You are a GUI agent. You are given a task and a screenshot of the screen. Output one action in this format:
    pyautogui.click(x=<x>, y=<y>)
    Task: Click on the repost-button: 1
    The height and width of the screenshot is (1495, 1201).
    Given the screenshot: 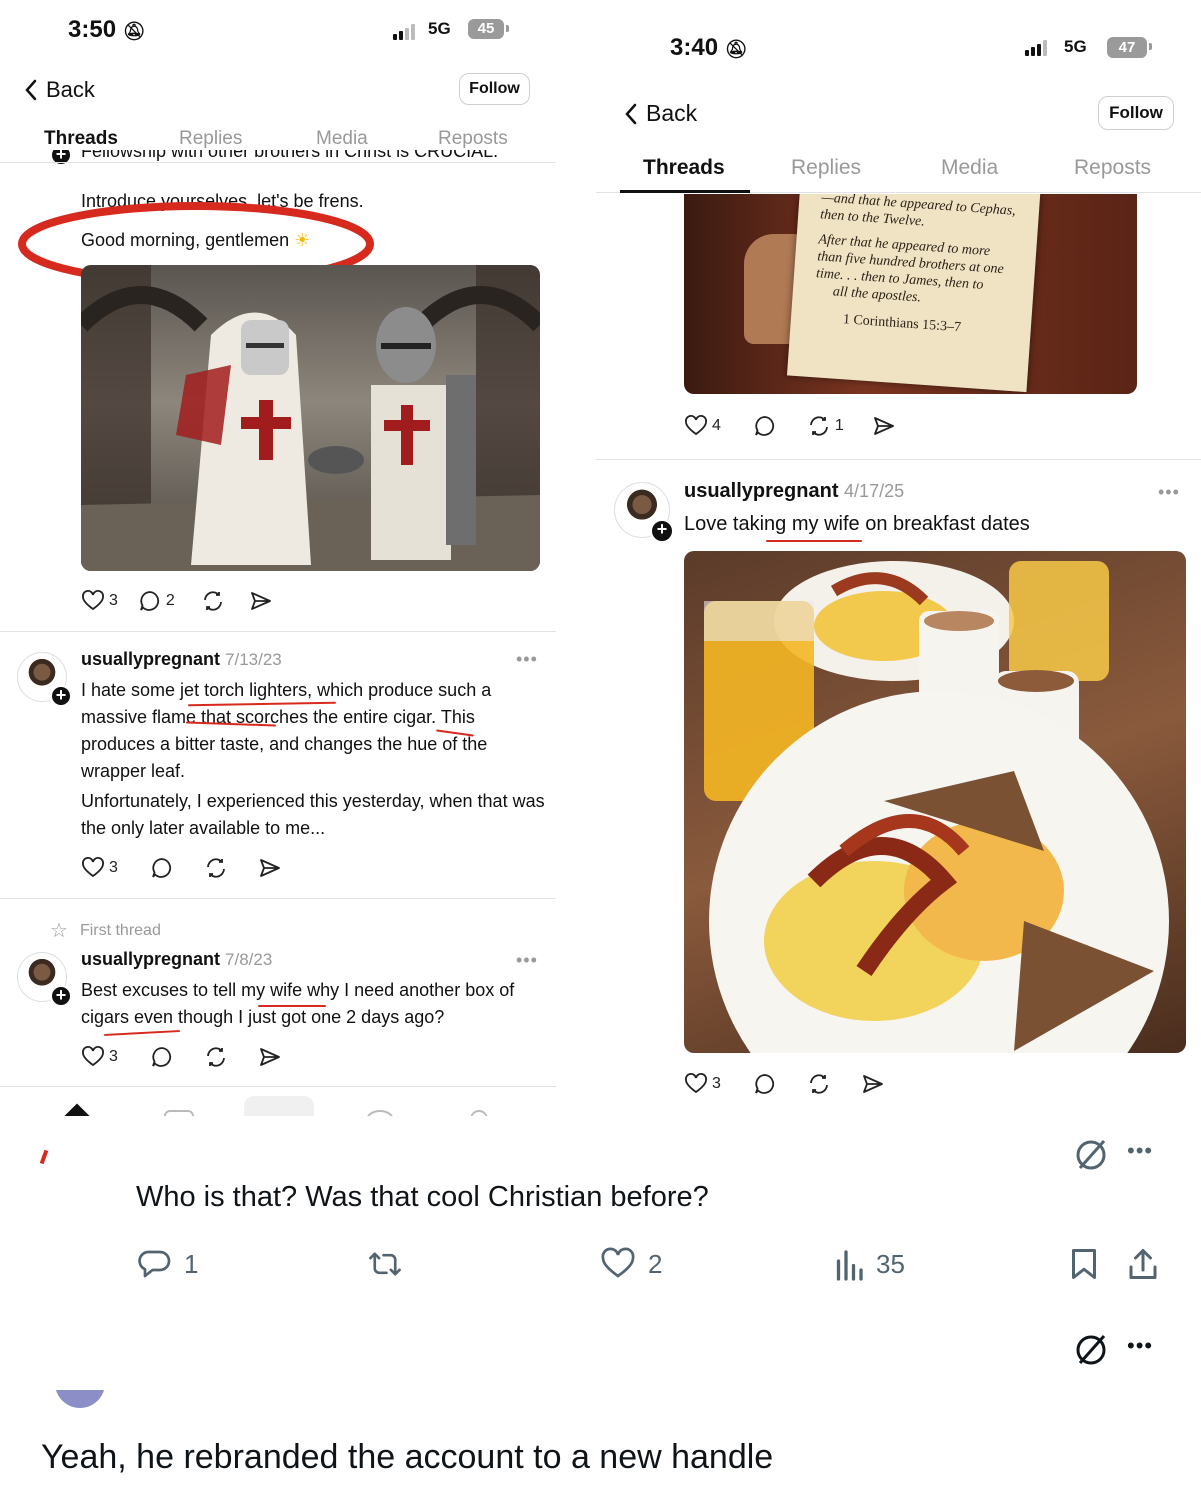 What is the action you would take?
    pyautogui.click(x=825, y=426)
    